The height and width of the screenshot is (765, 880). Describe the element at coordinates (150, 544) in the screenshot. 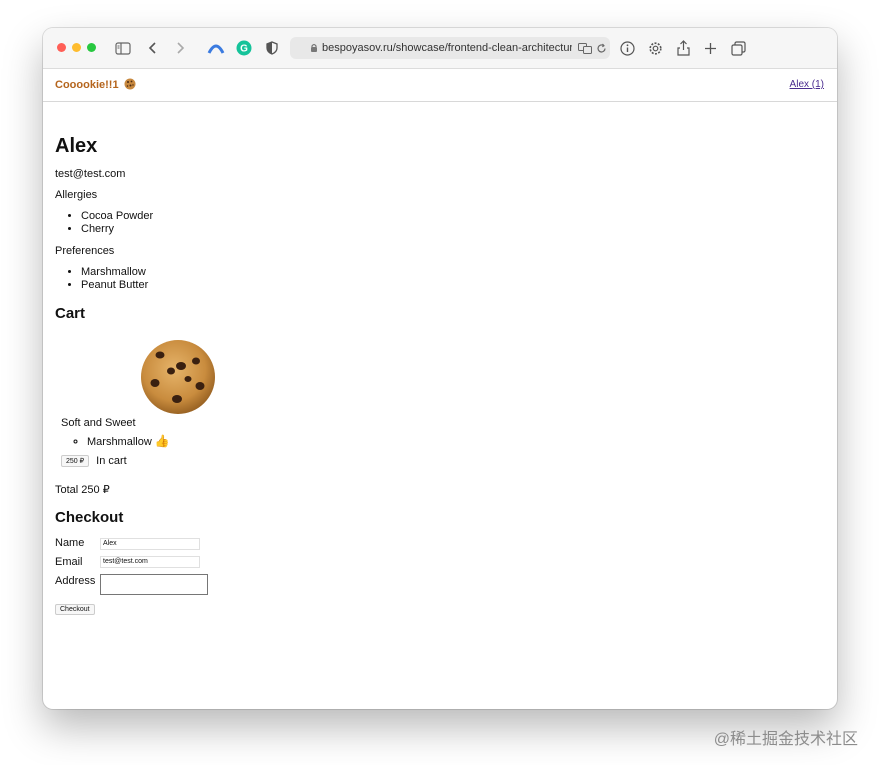

I see `name-input: Alex` at that location.